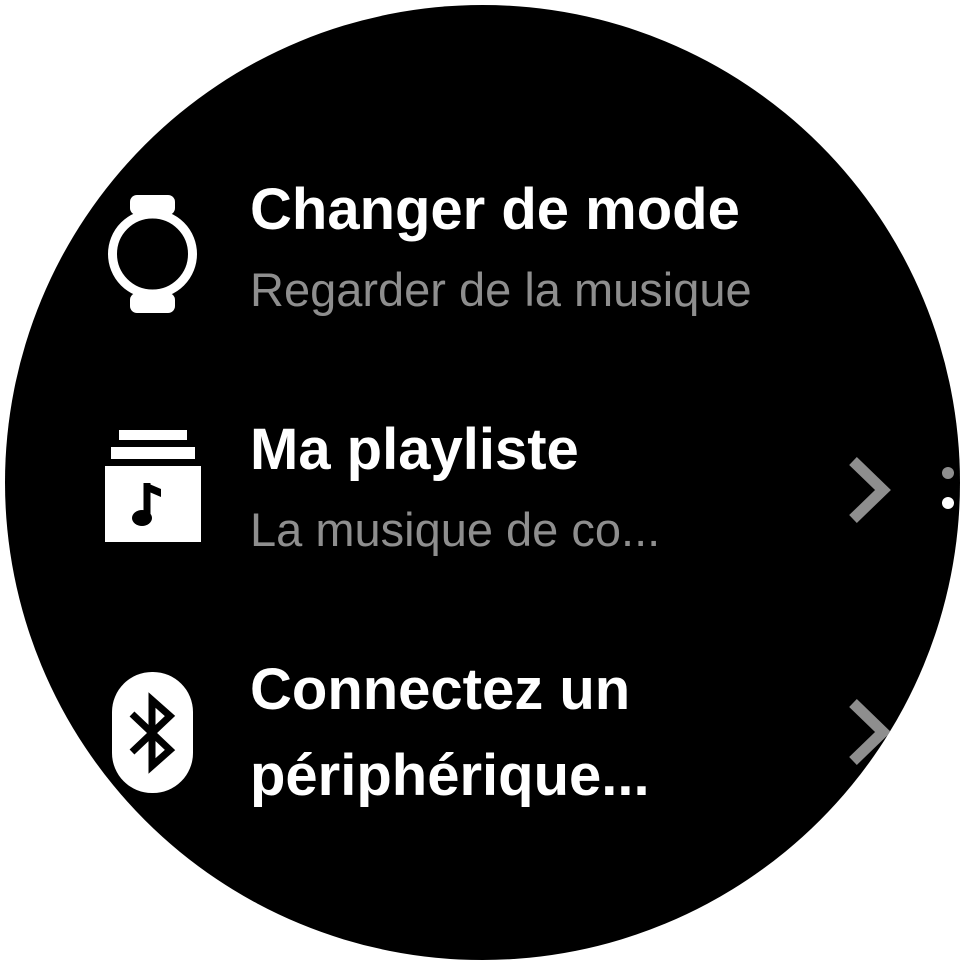 The height and width of the screenshot is (965, 960). Describe the element at coordinates (152, 254) in the screenshot. I see `watch-icon` at that location.